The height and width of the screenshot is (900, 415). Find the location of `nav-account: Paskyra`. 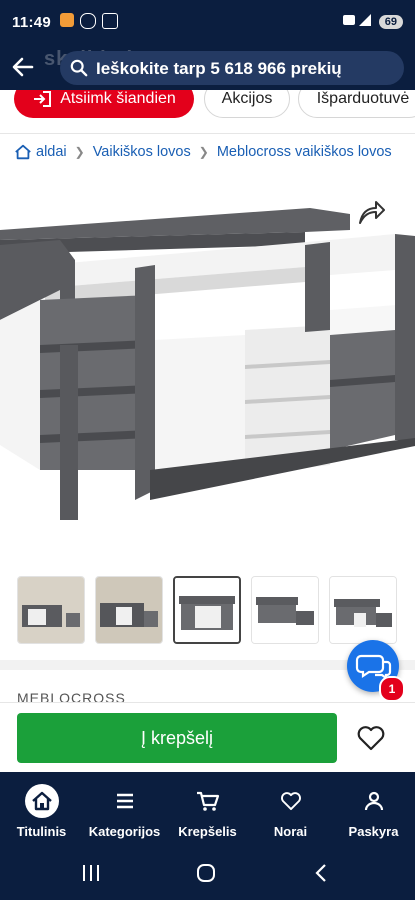

nav-account: Paskyra is located at coordinates (373, 809).